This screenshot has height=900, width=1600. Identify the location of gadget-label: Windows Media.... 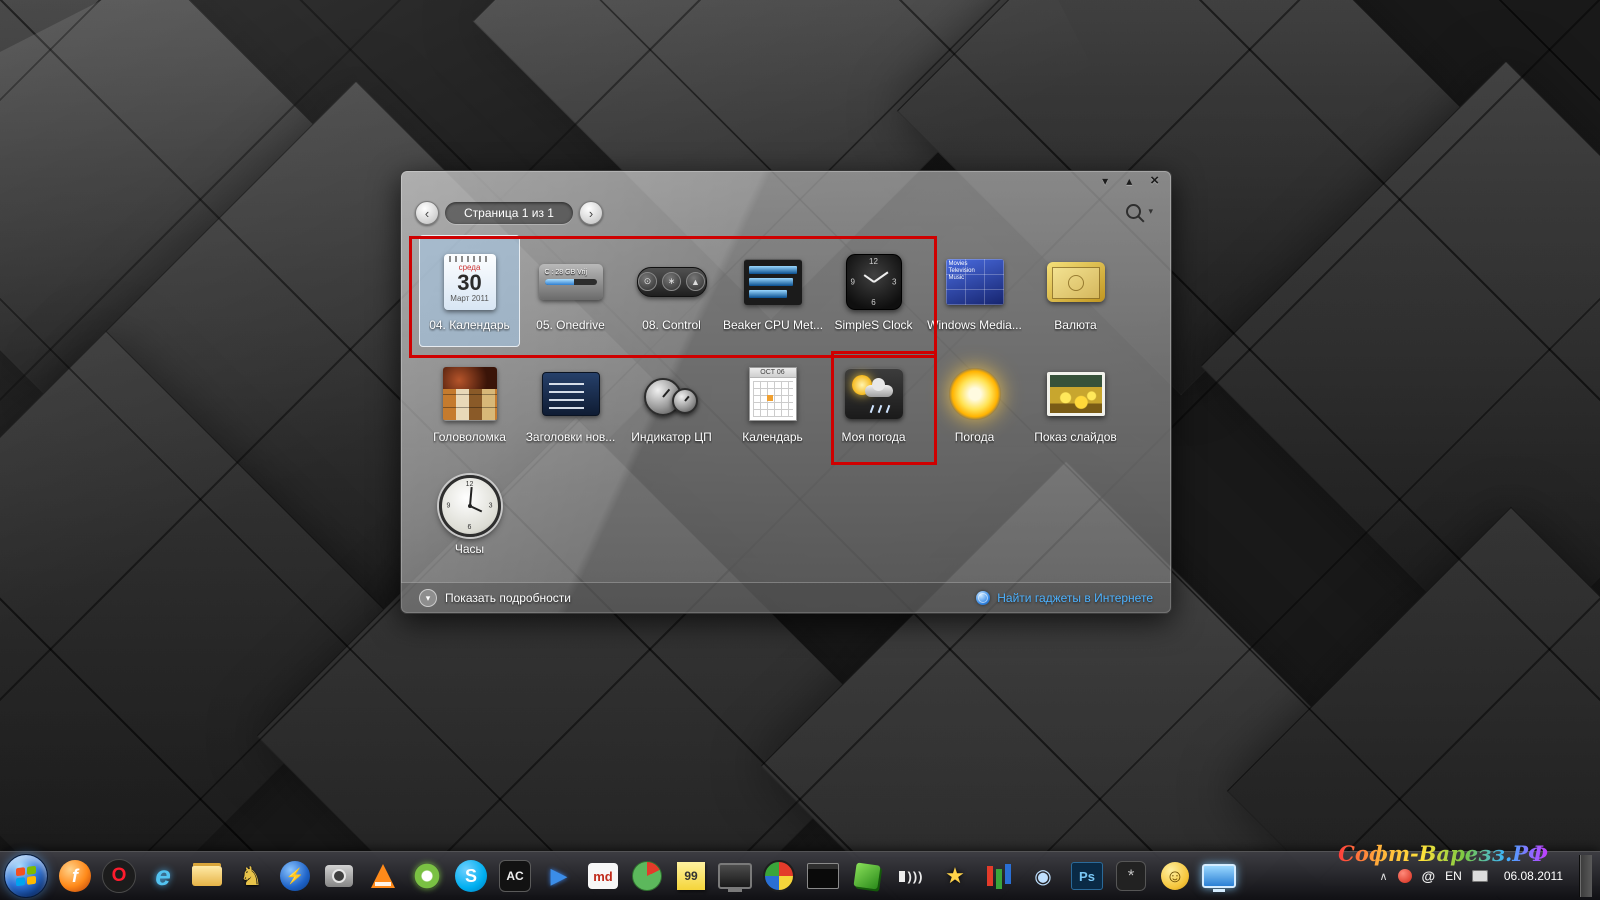
(974, 324).